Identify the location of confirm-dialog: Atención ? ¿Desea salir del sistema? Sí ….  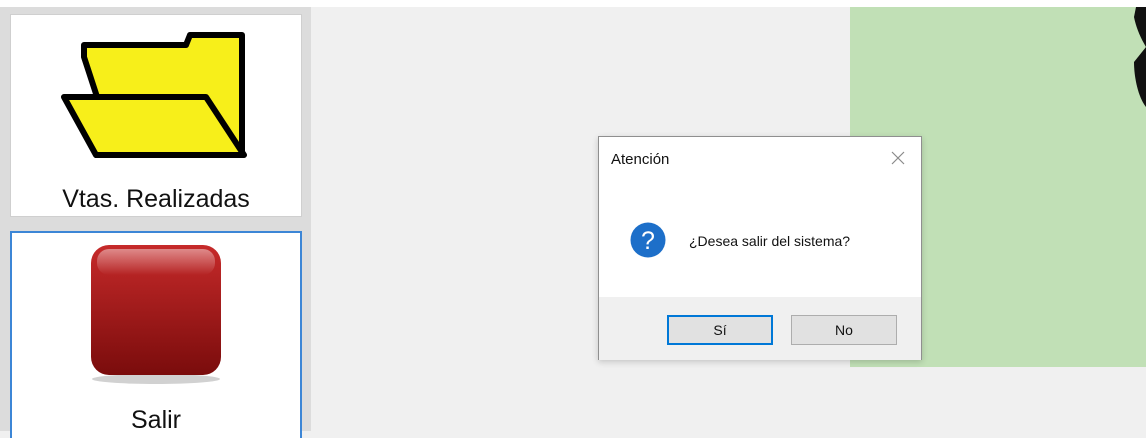
(760, 248).